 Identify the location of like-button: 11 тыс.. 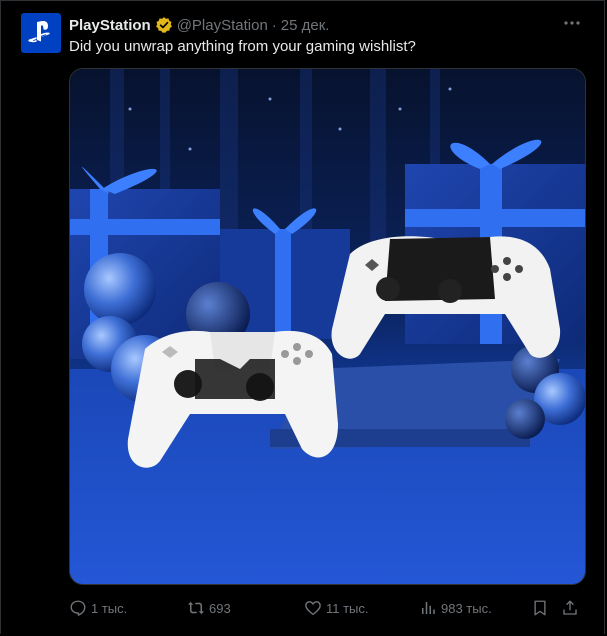
(361, 608).